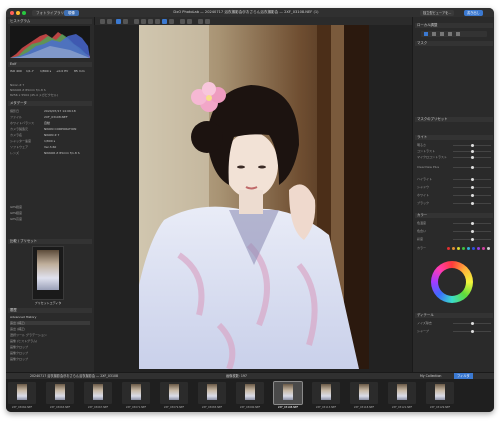 The width and height of the screenshot is (500, 429). What do you see at coordinates (28, 90) in the screenshot?
I see `lens-line: NIKKOR Z 85mm f/1.8 S` at bounding box center [28, 90].